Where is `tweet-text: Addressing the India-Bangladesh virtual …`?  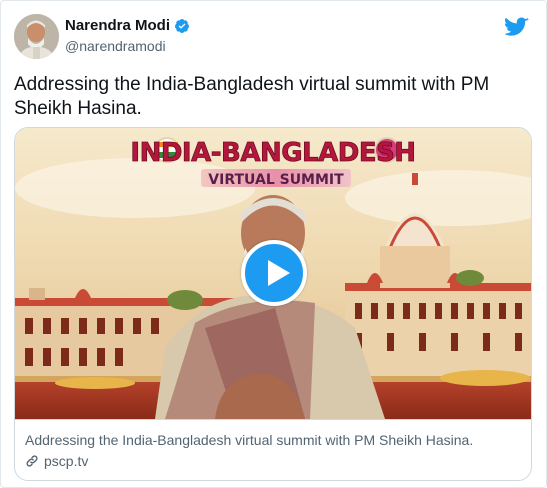 tweet-text: Addressing the India-Bangladesh virtual … is located at coordinates (252, 96).